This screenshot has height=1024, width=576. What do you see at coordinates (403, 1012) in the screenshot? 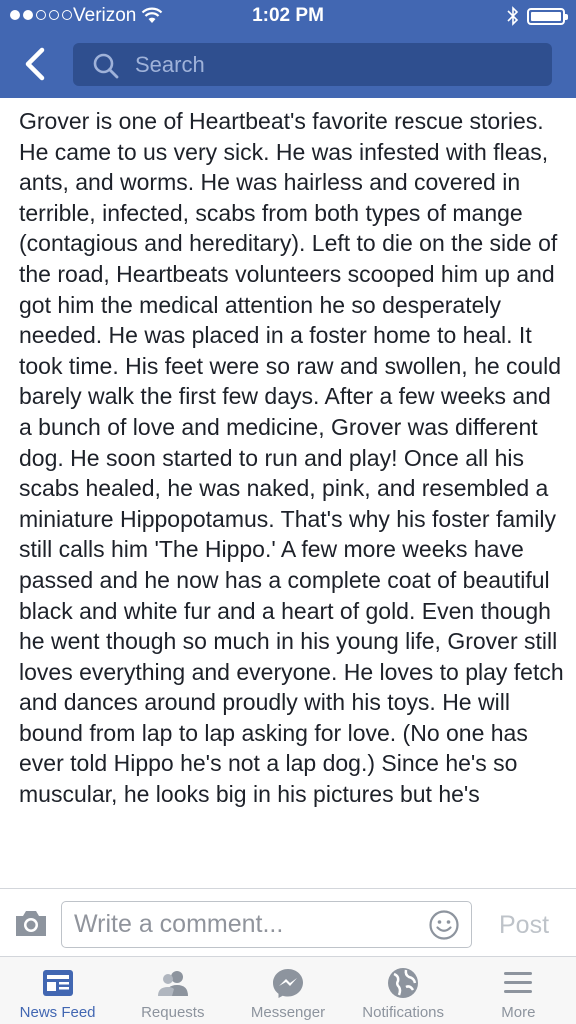
I see `tab-label: Notifications` at bounding box center [403, 1012].